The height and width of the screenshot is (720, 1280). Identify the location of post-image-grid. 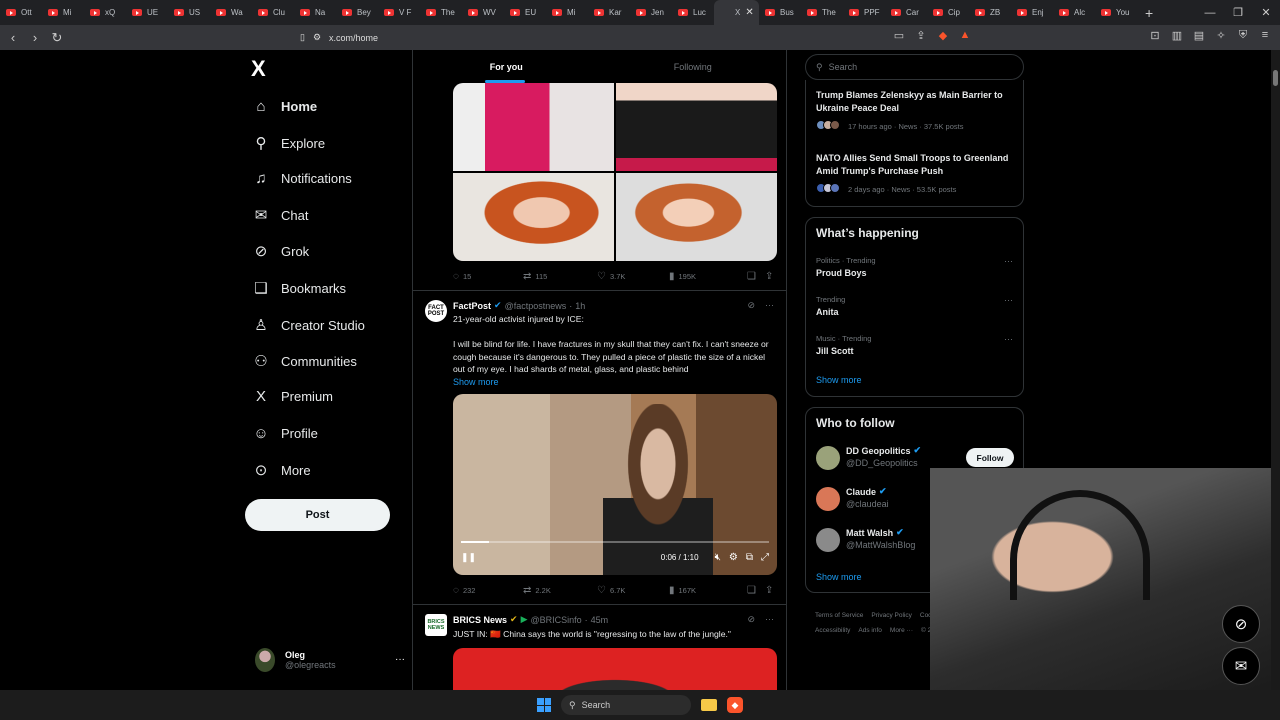
(615, 172).